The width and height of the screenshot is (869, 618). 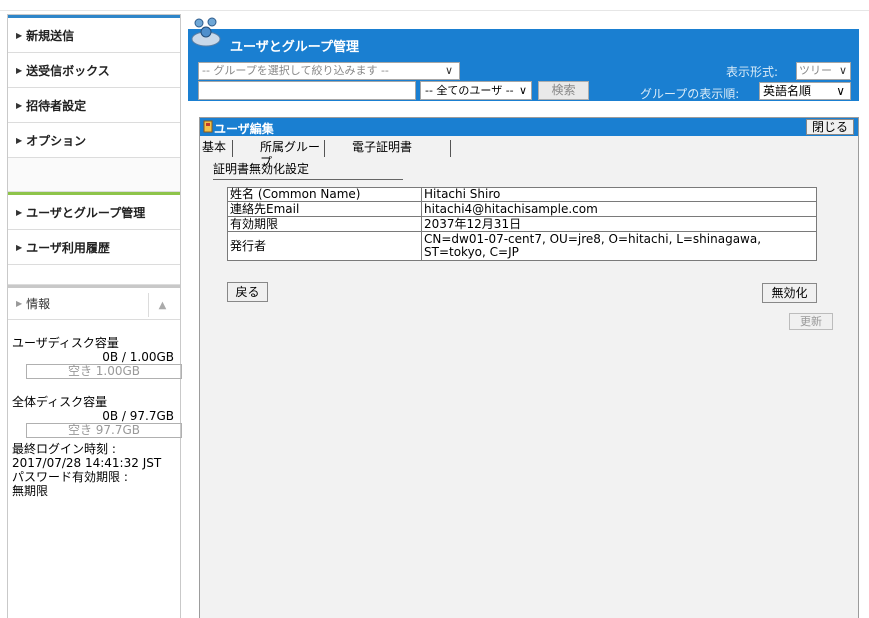 I want to click on row-value: 2037年12月31日, so click(x=619, y=224).